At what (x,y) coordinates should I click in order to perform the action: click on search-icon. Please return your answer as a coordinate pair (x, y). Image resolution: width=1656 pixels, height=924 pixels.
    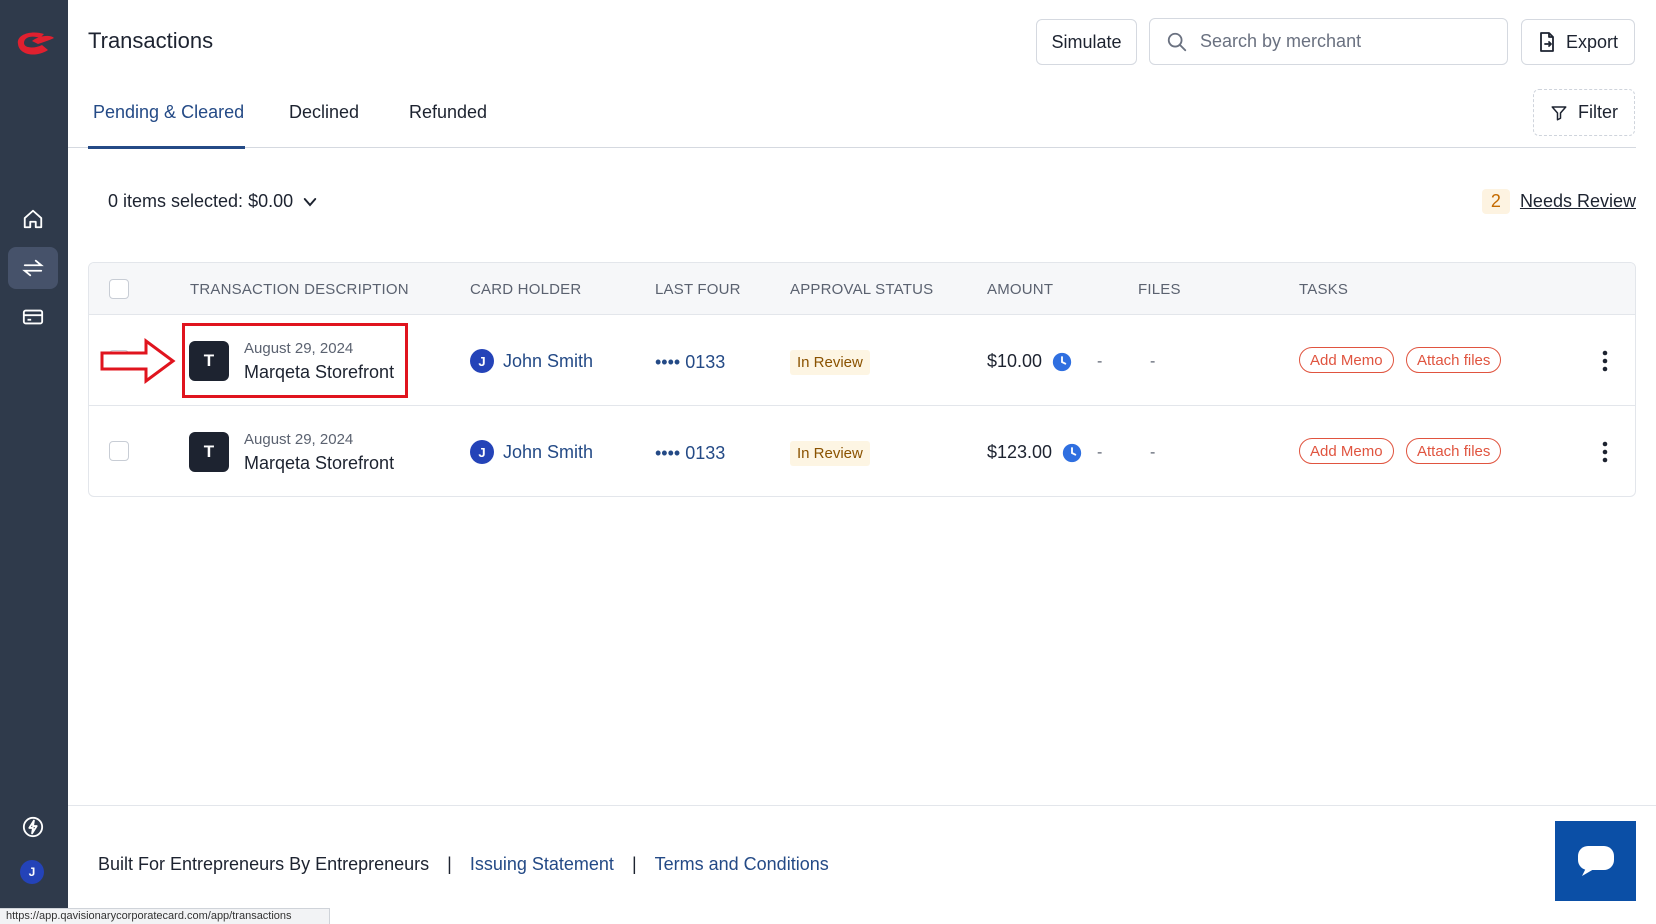
    Looking at the image, I should click on (1177, 41).